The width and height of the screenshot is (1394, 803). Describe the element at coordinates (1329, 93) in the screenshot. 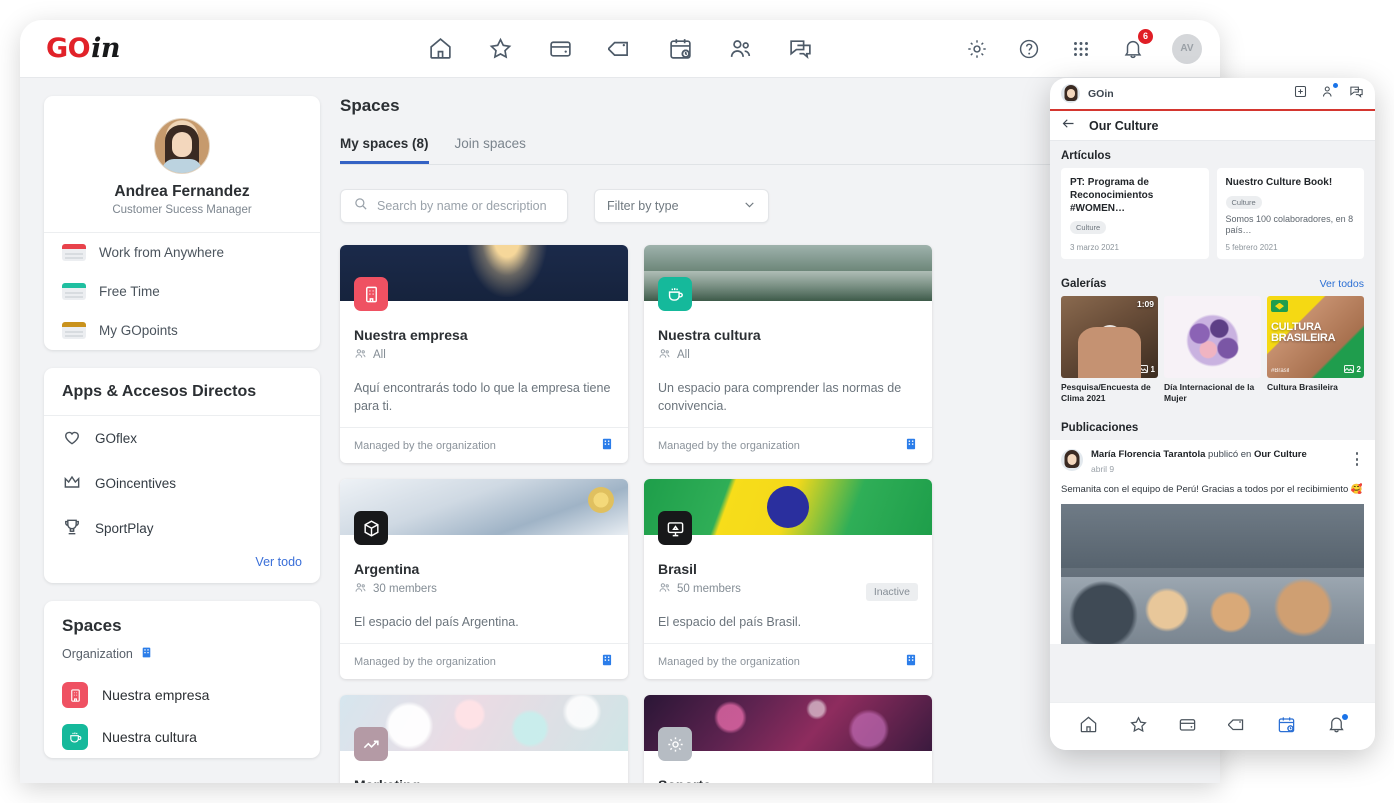

I see `add-person-icon` at that location.